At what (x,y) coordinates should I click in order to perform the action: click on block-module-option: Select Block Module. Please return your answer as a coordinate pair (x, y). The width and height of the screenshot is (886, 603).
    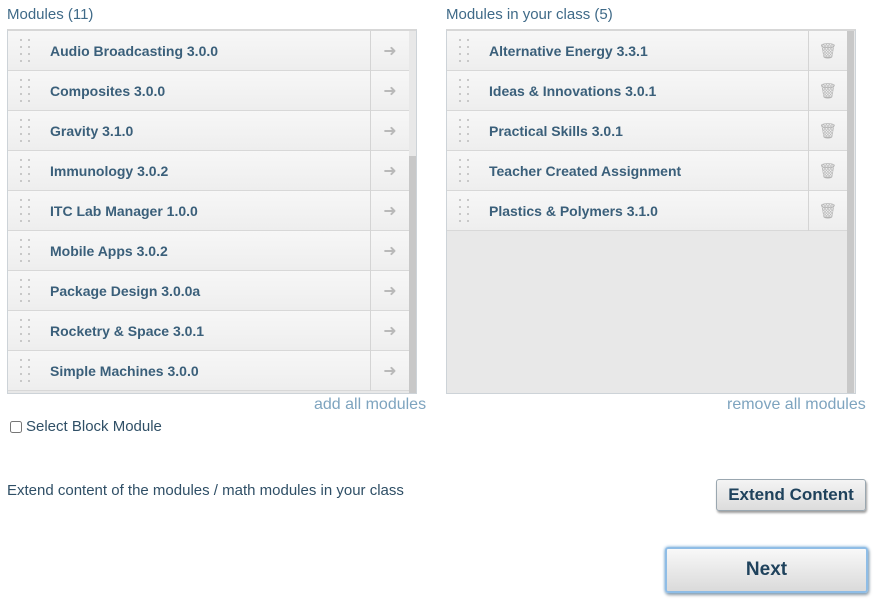
    Looking at the image, I should click on (86, 426).